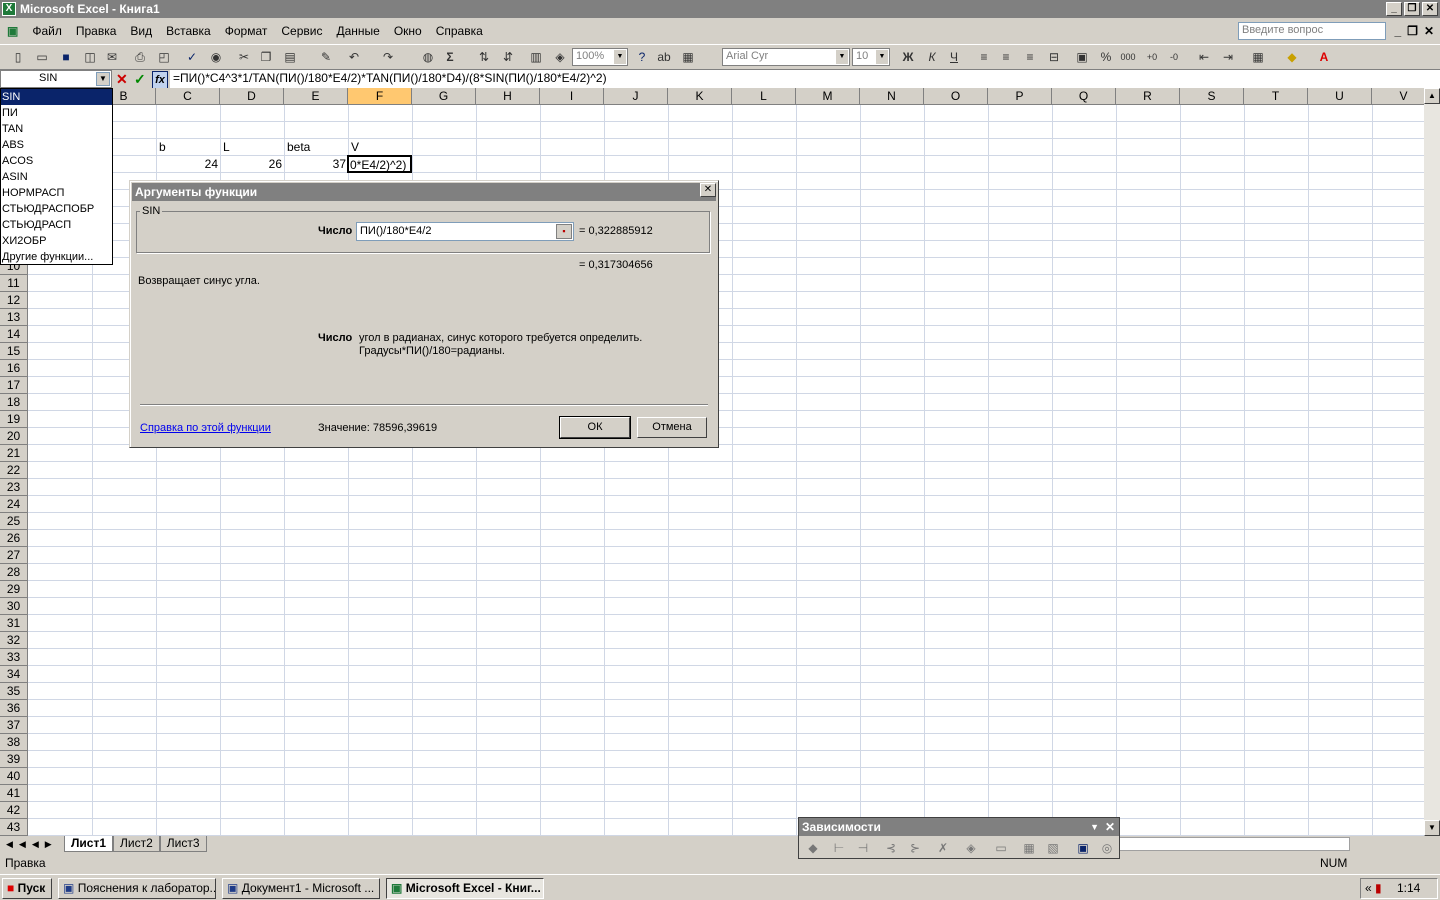  Describe the element at coordinates (1107, 848) in the screenshot. I see `evaluate-formula-icon: ◎` at that location.